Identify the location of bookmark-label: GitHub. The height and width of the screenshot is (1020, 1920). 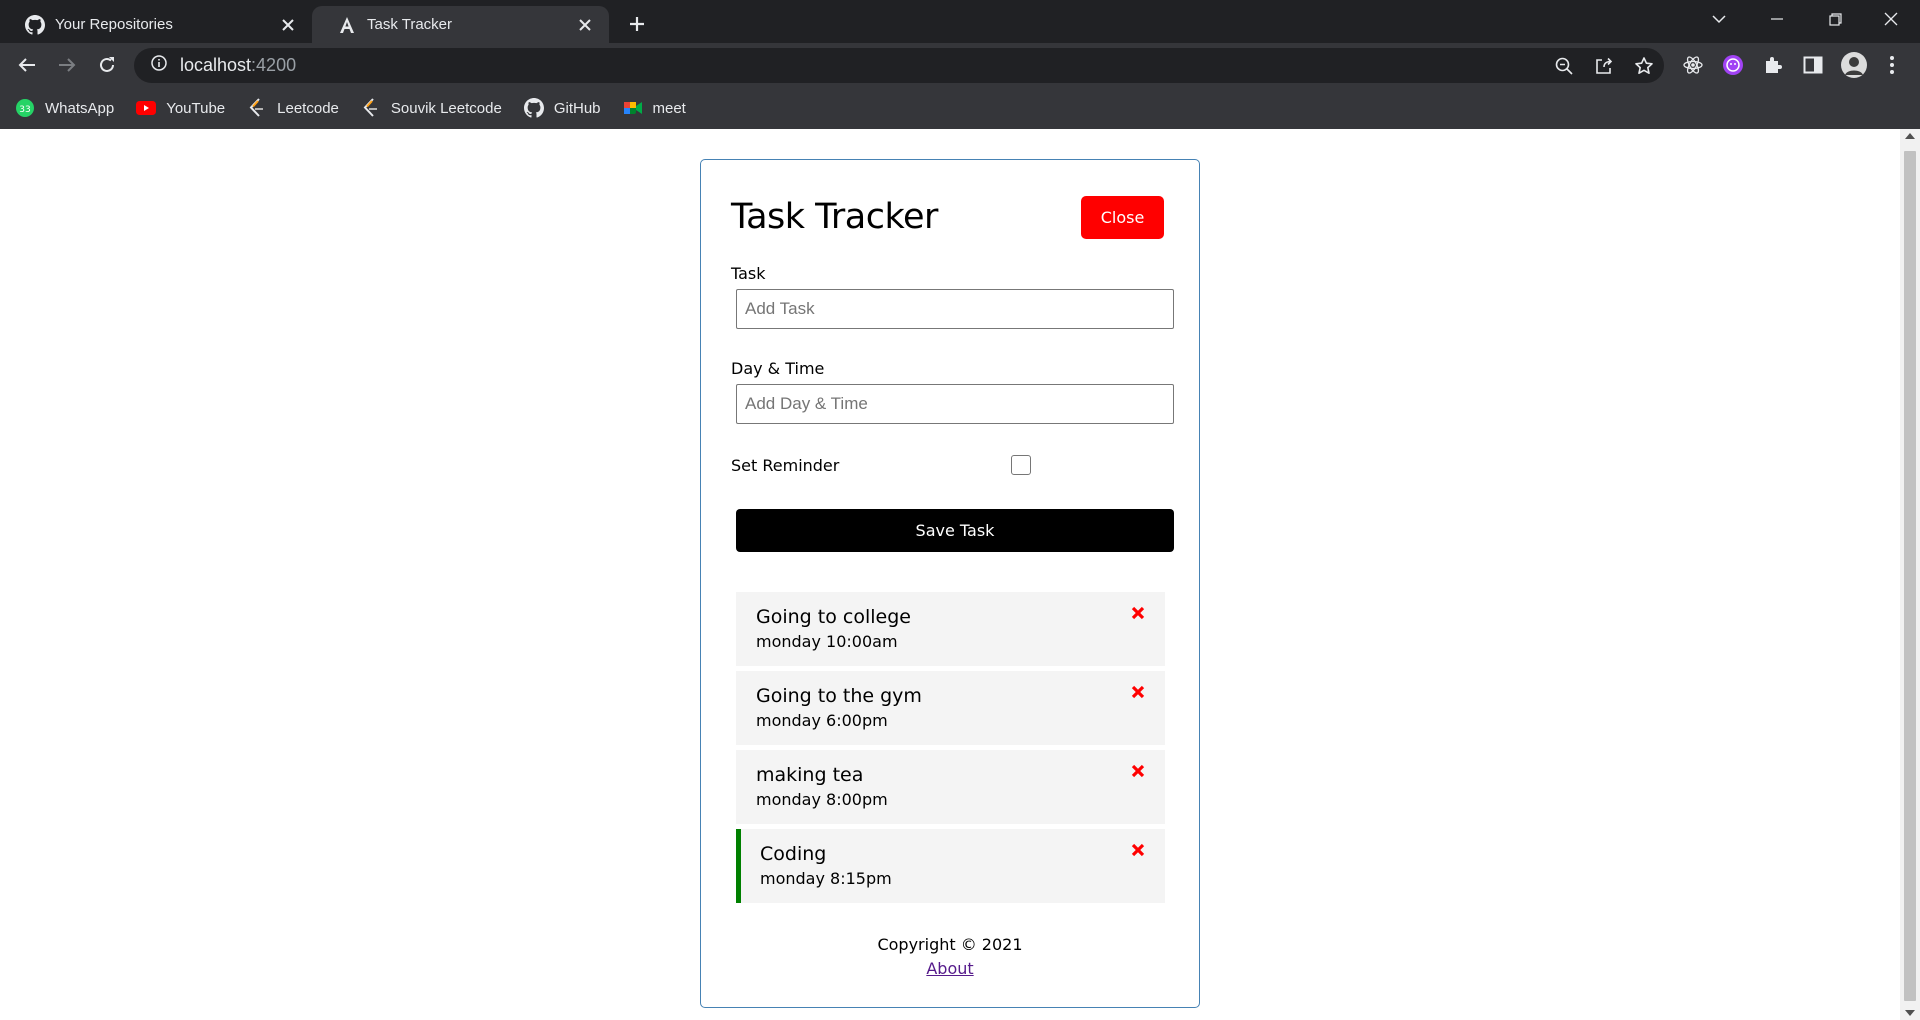
(577, 108).